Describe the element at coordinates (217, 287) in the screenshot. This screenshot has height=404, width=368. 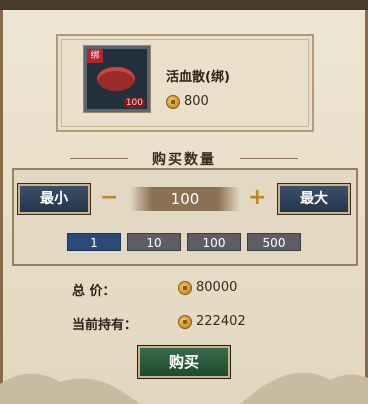
I see `total-price-value: 80000` at that location.